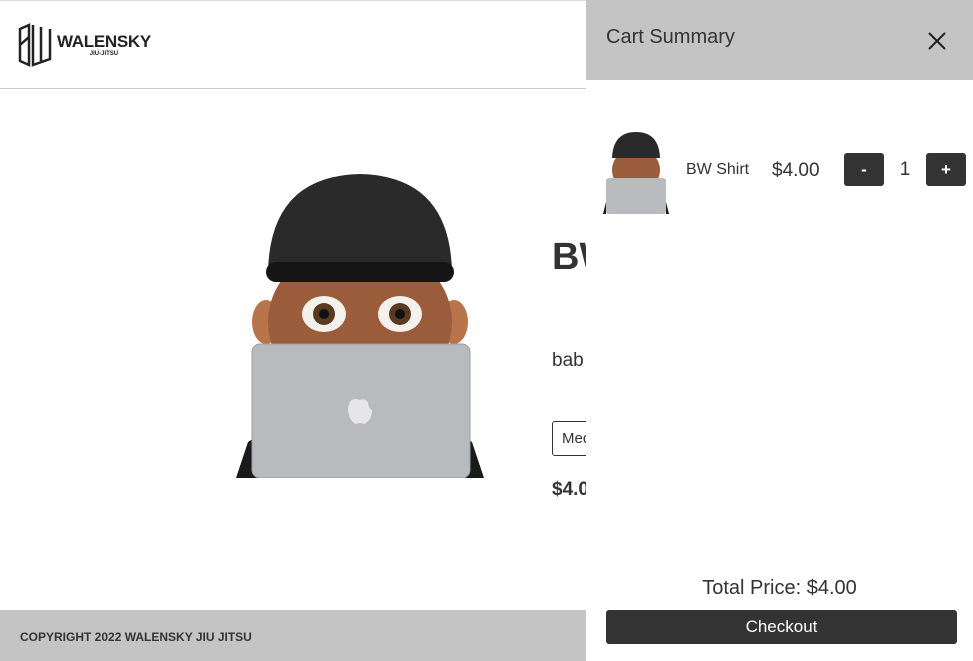 This screenshot has height=661, width=973. What do you see at coordinates (781, 627) in the screenshot?
I see `checkout-button: Checkout` at bounding box center [781, 627].